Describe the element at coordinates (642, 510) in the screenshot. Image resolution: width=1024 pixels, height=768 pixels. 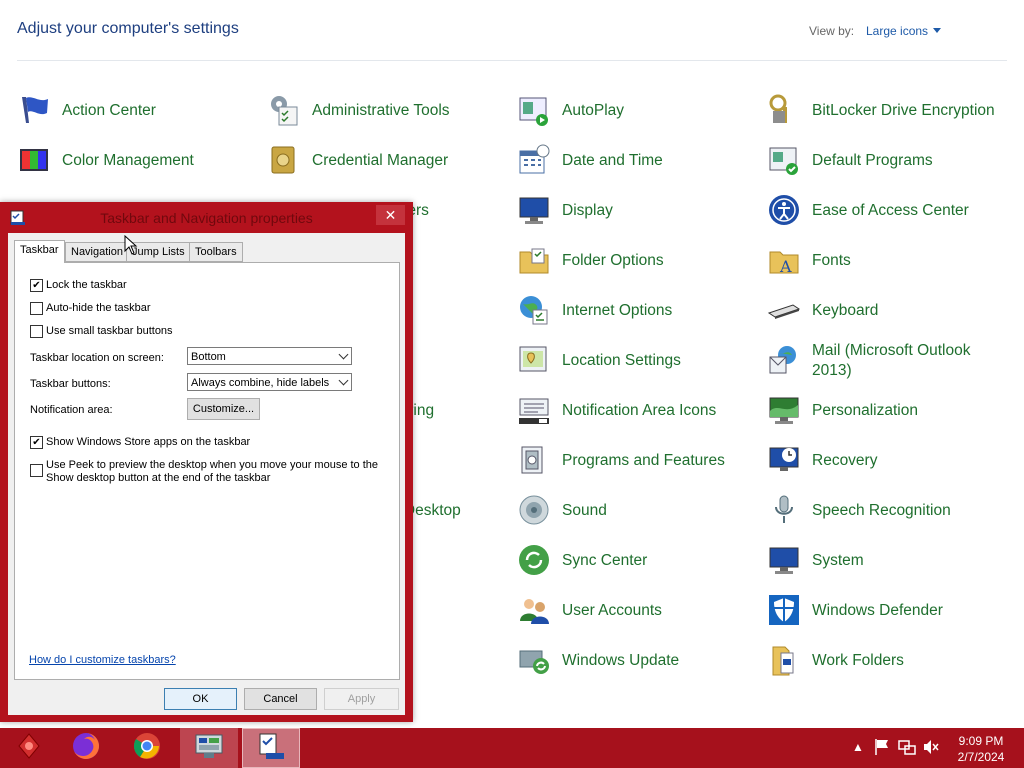
I see `cp-item-sound: Sound` at that location.